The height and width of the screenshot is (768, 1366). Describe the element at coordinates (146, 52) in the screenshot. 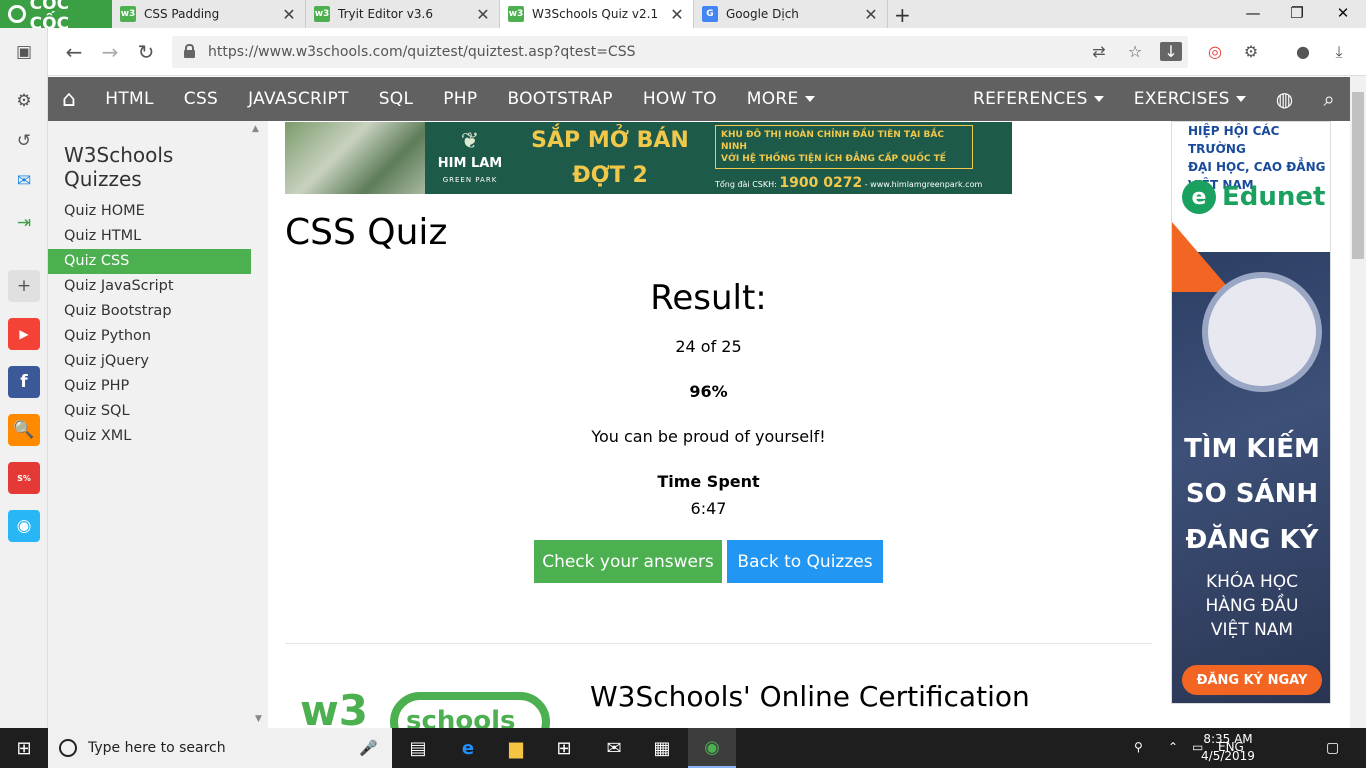

I see `reload-icon: ↻` at that location.